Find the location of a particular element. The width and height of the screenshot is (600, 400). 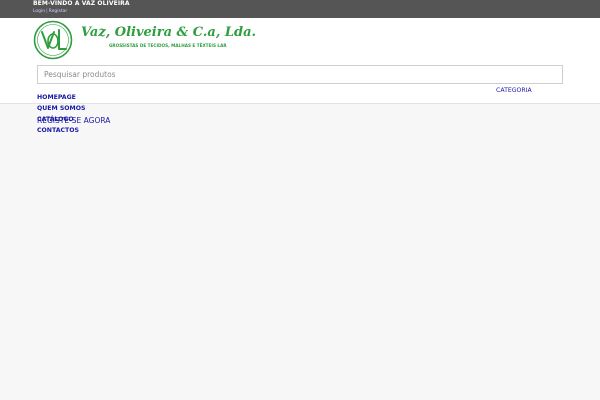

nav-item-contactos: CONTACTOS is located at coordinates (58, 130).